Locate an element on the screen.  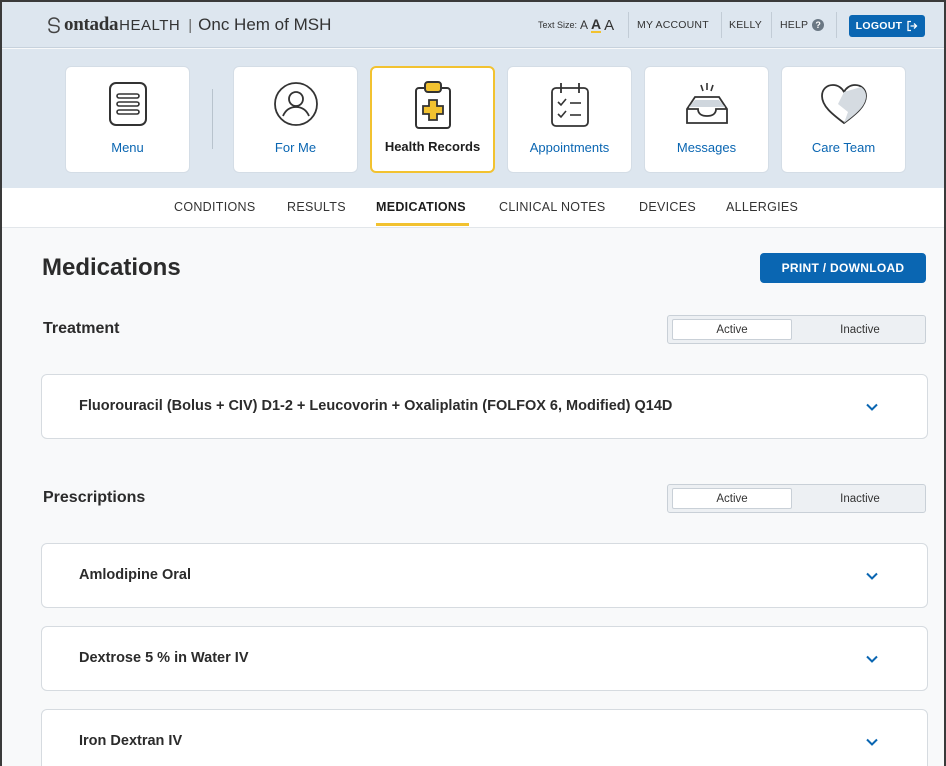
help-link: HELP ? is located at coordinates (802, 25).